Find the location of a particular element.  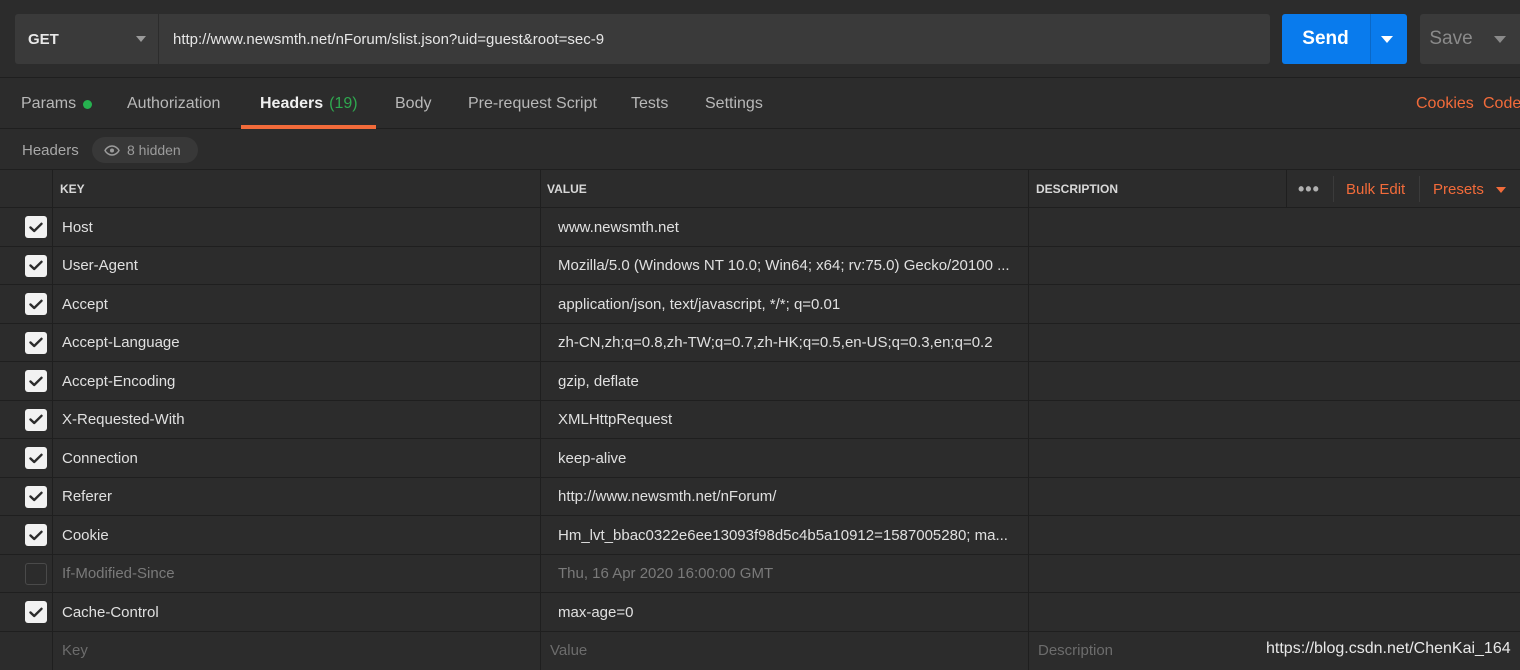

cookies-link: Cookies is located at coordinates (1445, 104).